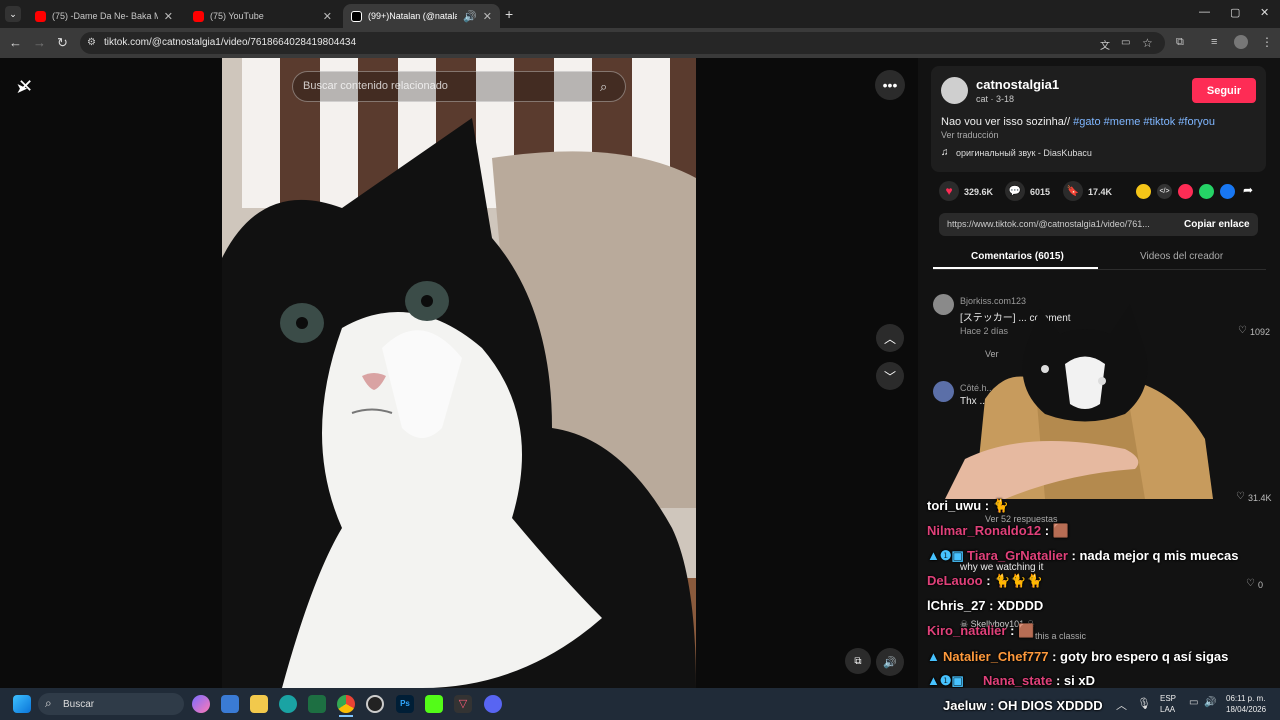 This screenshot has height=720, width=1280. Describe the element at coordinates (1040, 192) in the screenshot. I see `comments-count: 6015` at that location.